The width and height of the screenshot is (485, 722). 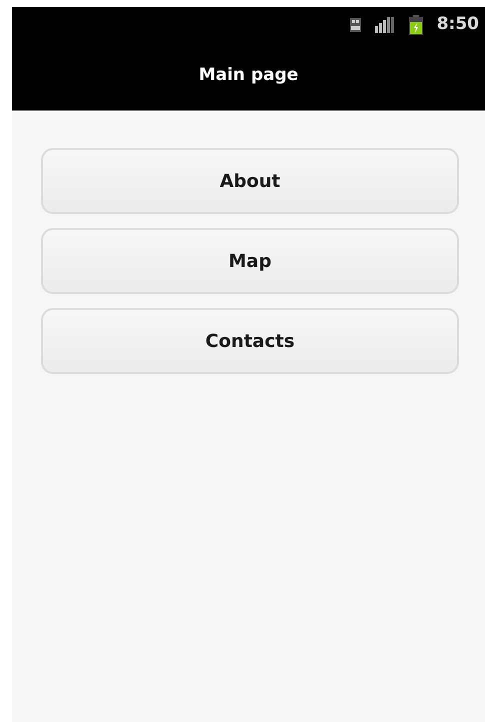 What do you see at coordinates (250, 261) in the screenshot?
I see `menu-button: Map` at bounding box center [250, 261].